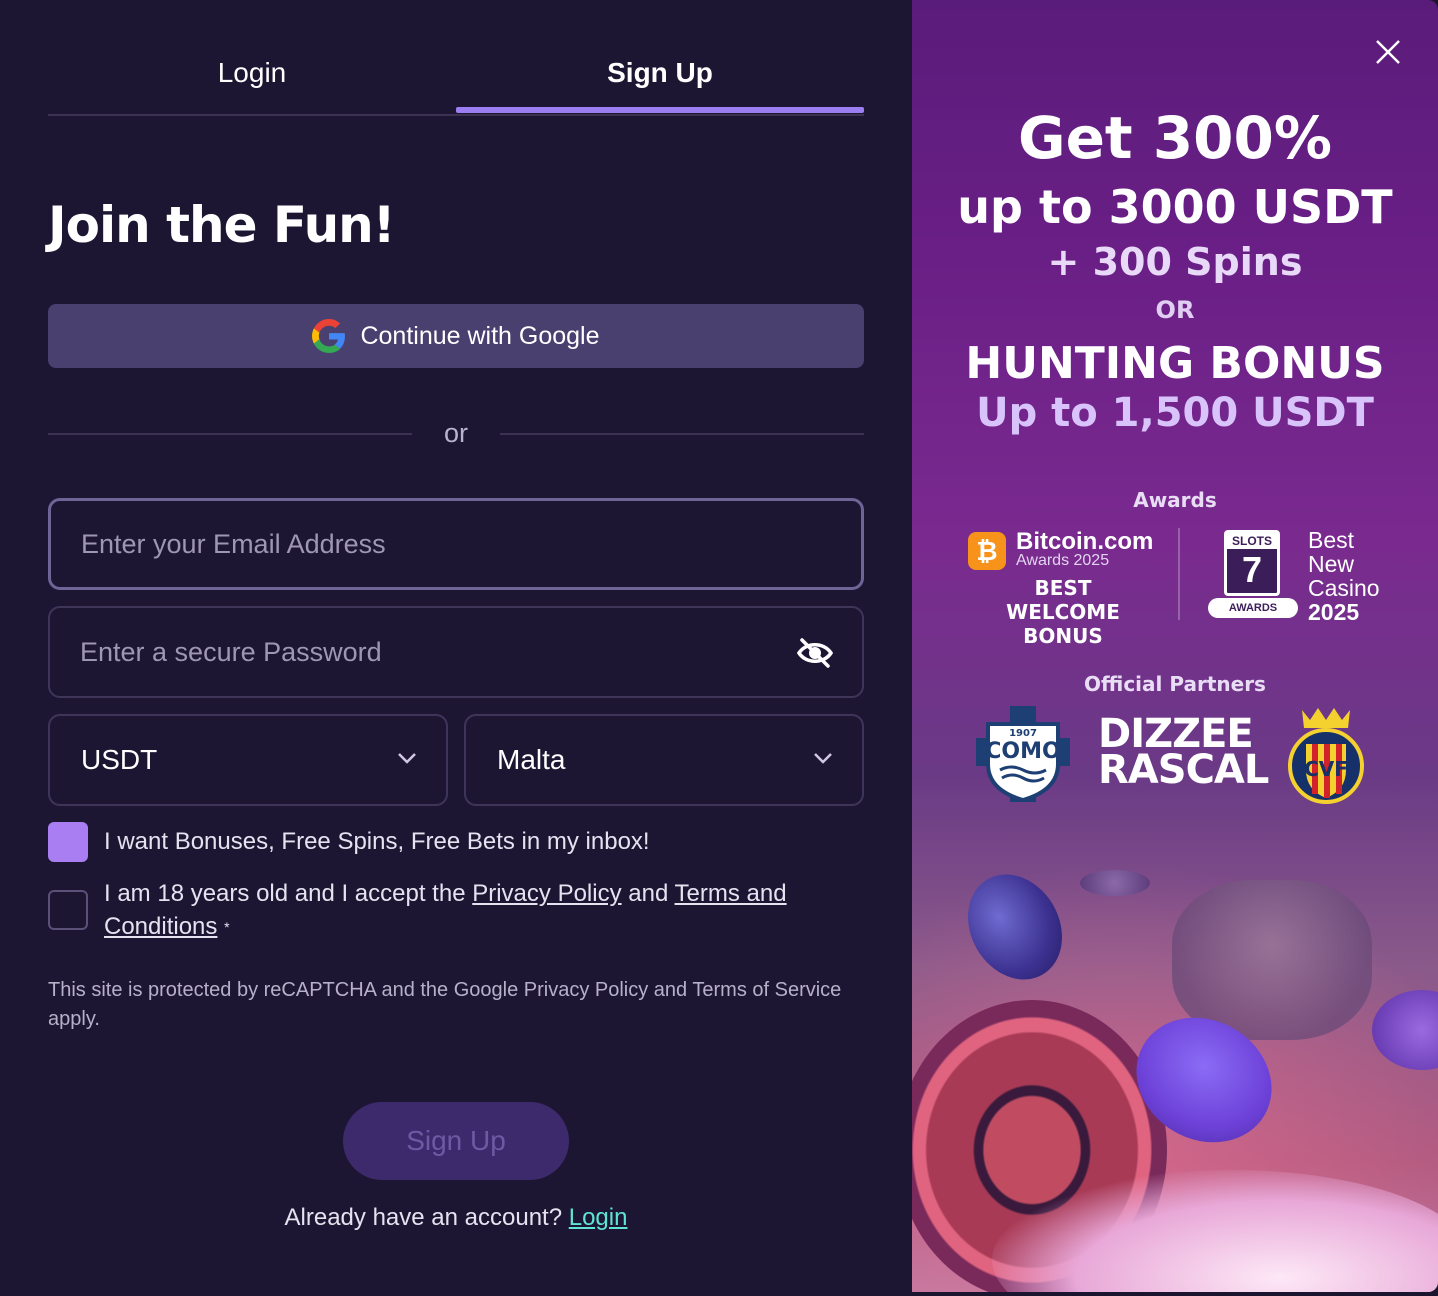 Image resolution: width=1438 pixels, height=1296 pixels. I want to click on eye-slash-icon, so click(815, 653).